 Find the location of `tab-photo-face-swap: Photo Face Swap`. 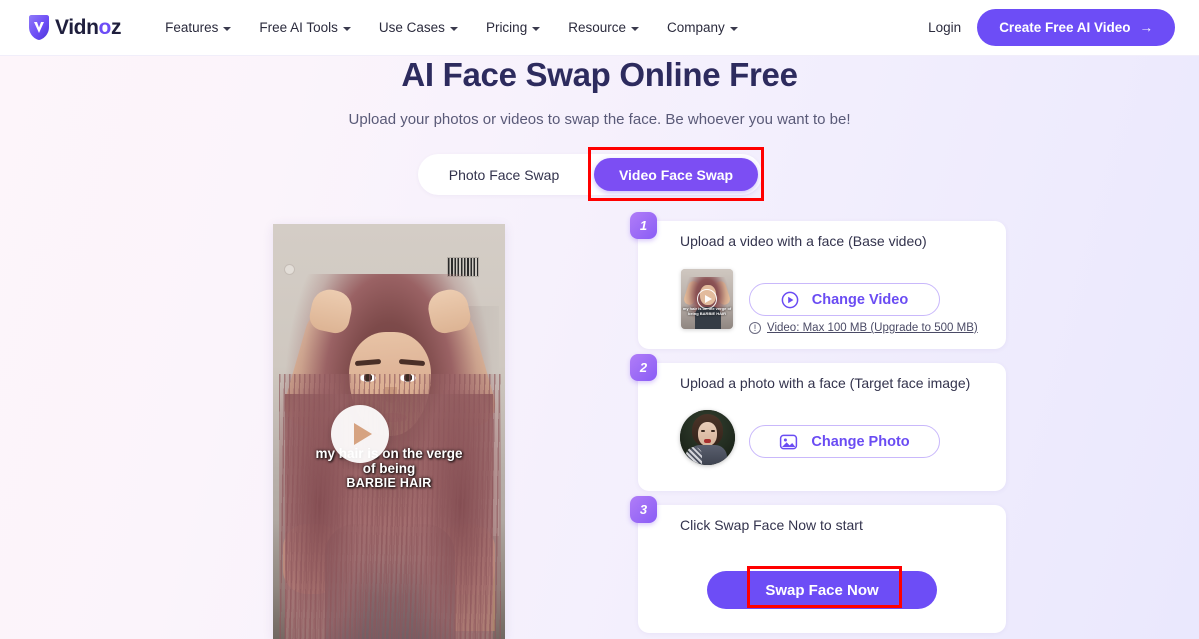

tab-photo-face-swap: Photo Face Swap is located at coordinates (504, 174).